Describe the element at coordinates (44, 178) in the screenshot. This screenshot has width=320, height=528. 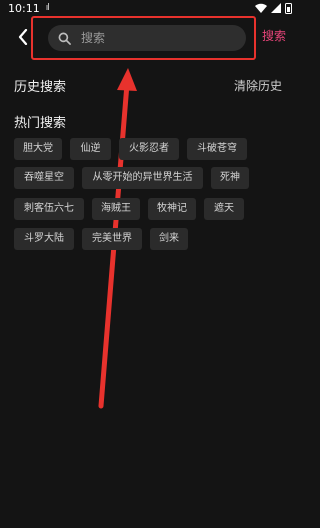
I see `hot-tag: 吞噬星空` at that location.